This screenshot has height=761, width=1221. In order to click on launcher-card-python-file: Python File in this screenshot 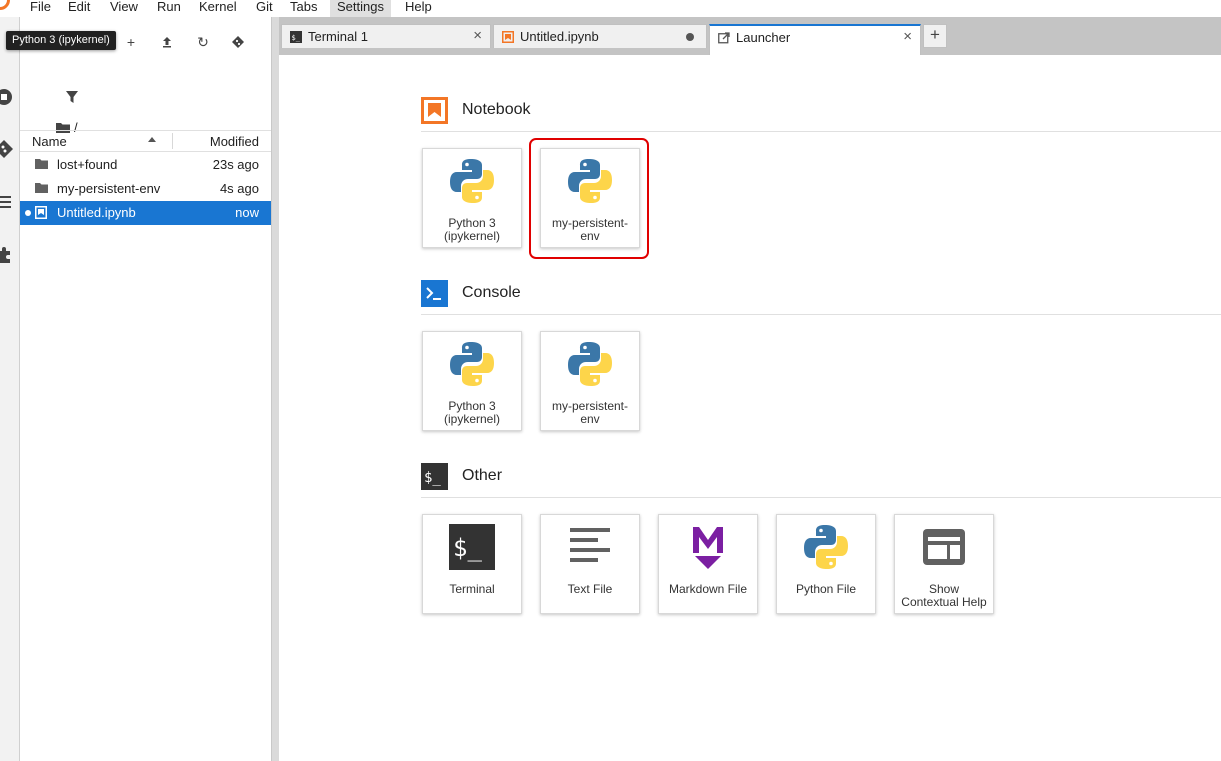, I will do `click(826, 564)`.